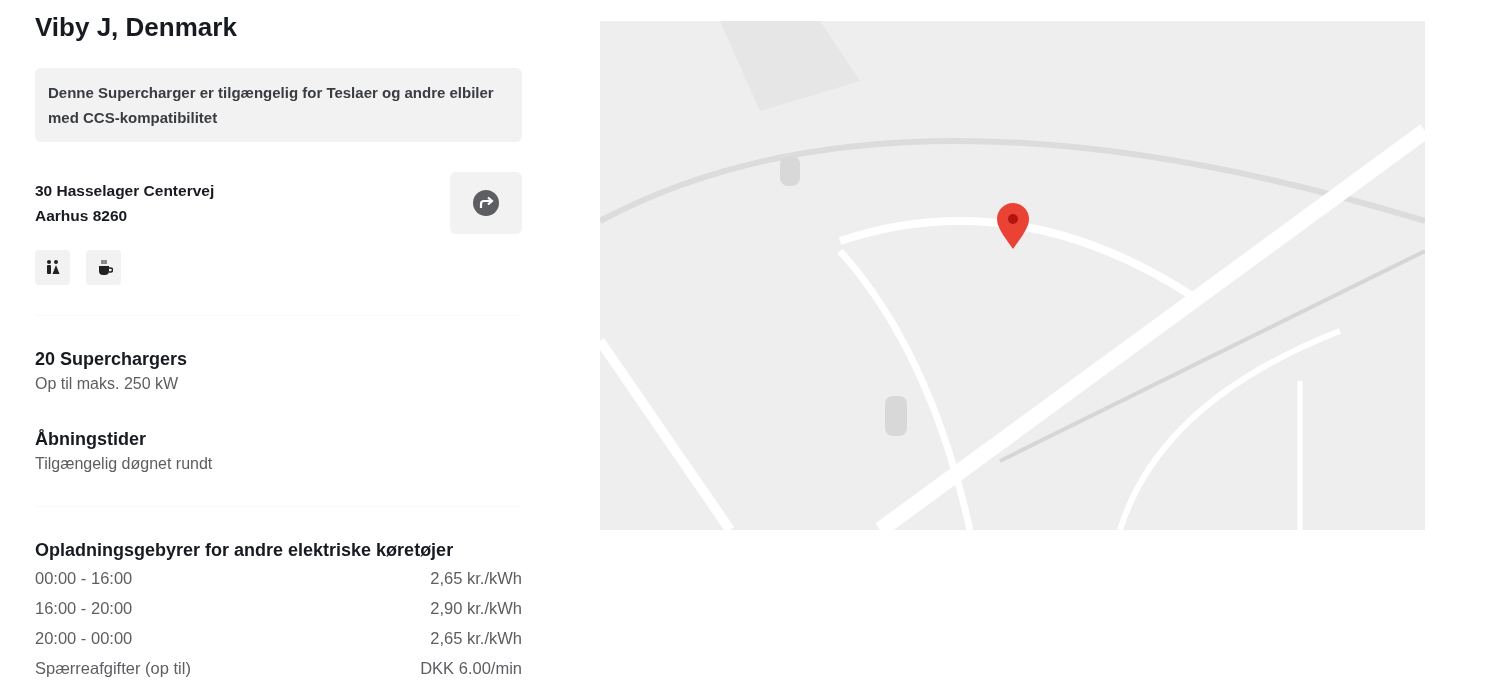 This screenshot has width=1502, height=697. What do you see at coordinates (84, 578) in the screenshot?
I see `fee-label: 00:00 - 16:00` at bounding box center [84, 578].